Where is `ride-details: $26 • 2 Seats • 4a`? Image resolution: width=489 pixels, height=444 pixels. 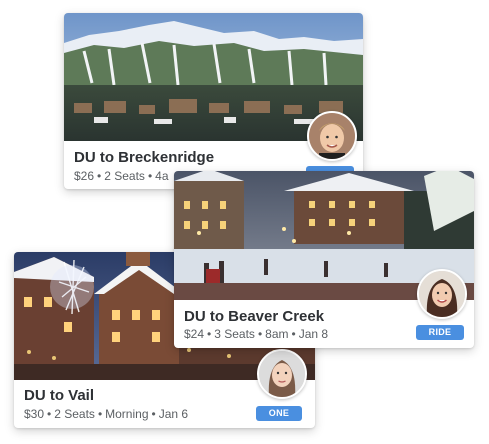
ride-details: $26 • 2 Seats • 4a is located at coordinates (121, 176).